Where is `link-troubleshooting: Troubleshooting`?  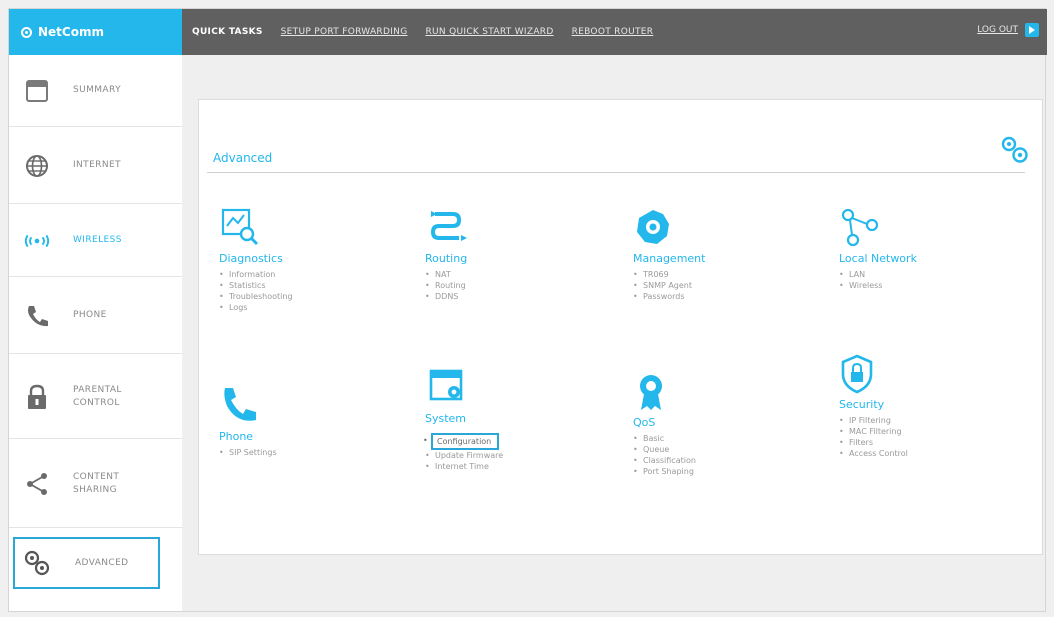
link-troubleshooting: Troubleshooting is located at coordinates (314, 296).